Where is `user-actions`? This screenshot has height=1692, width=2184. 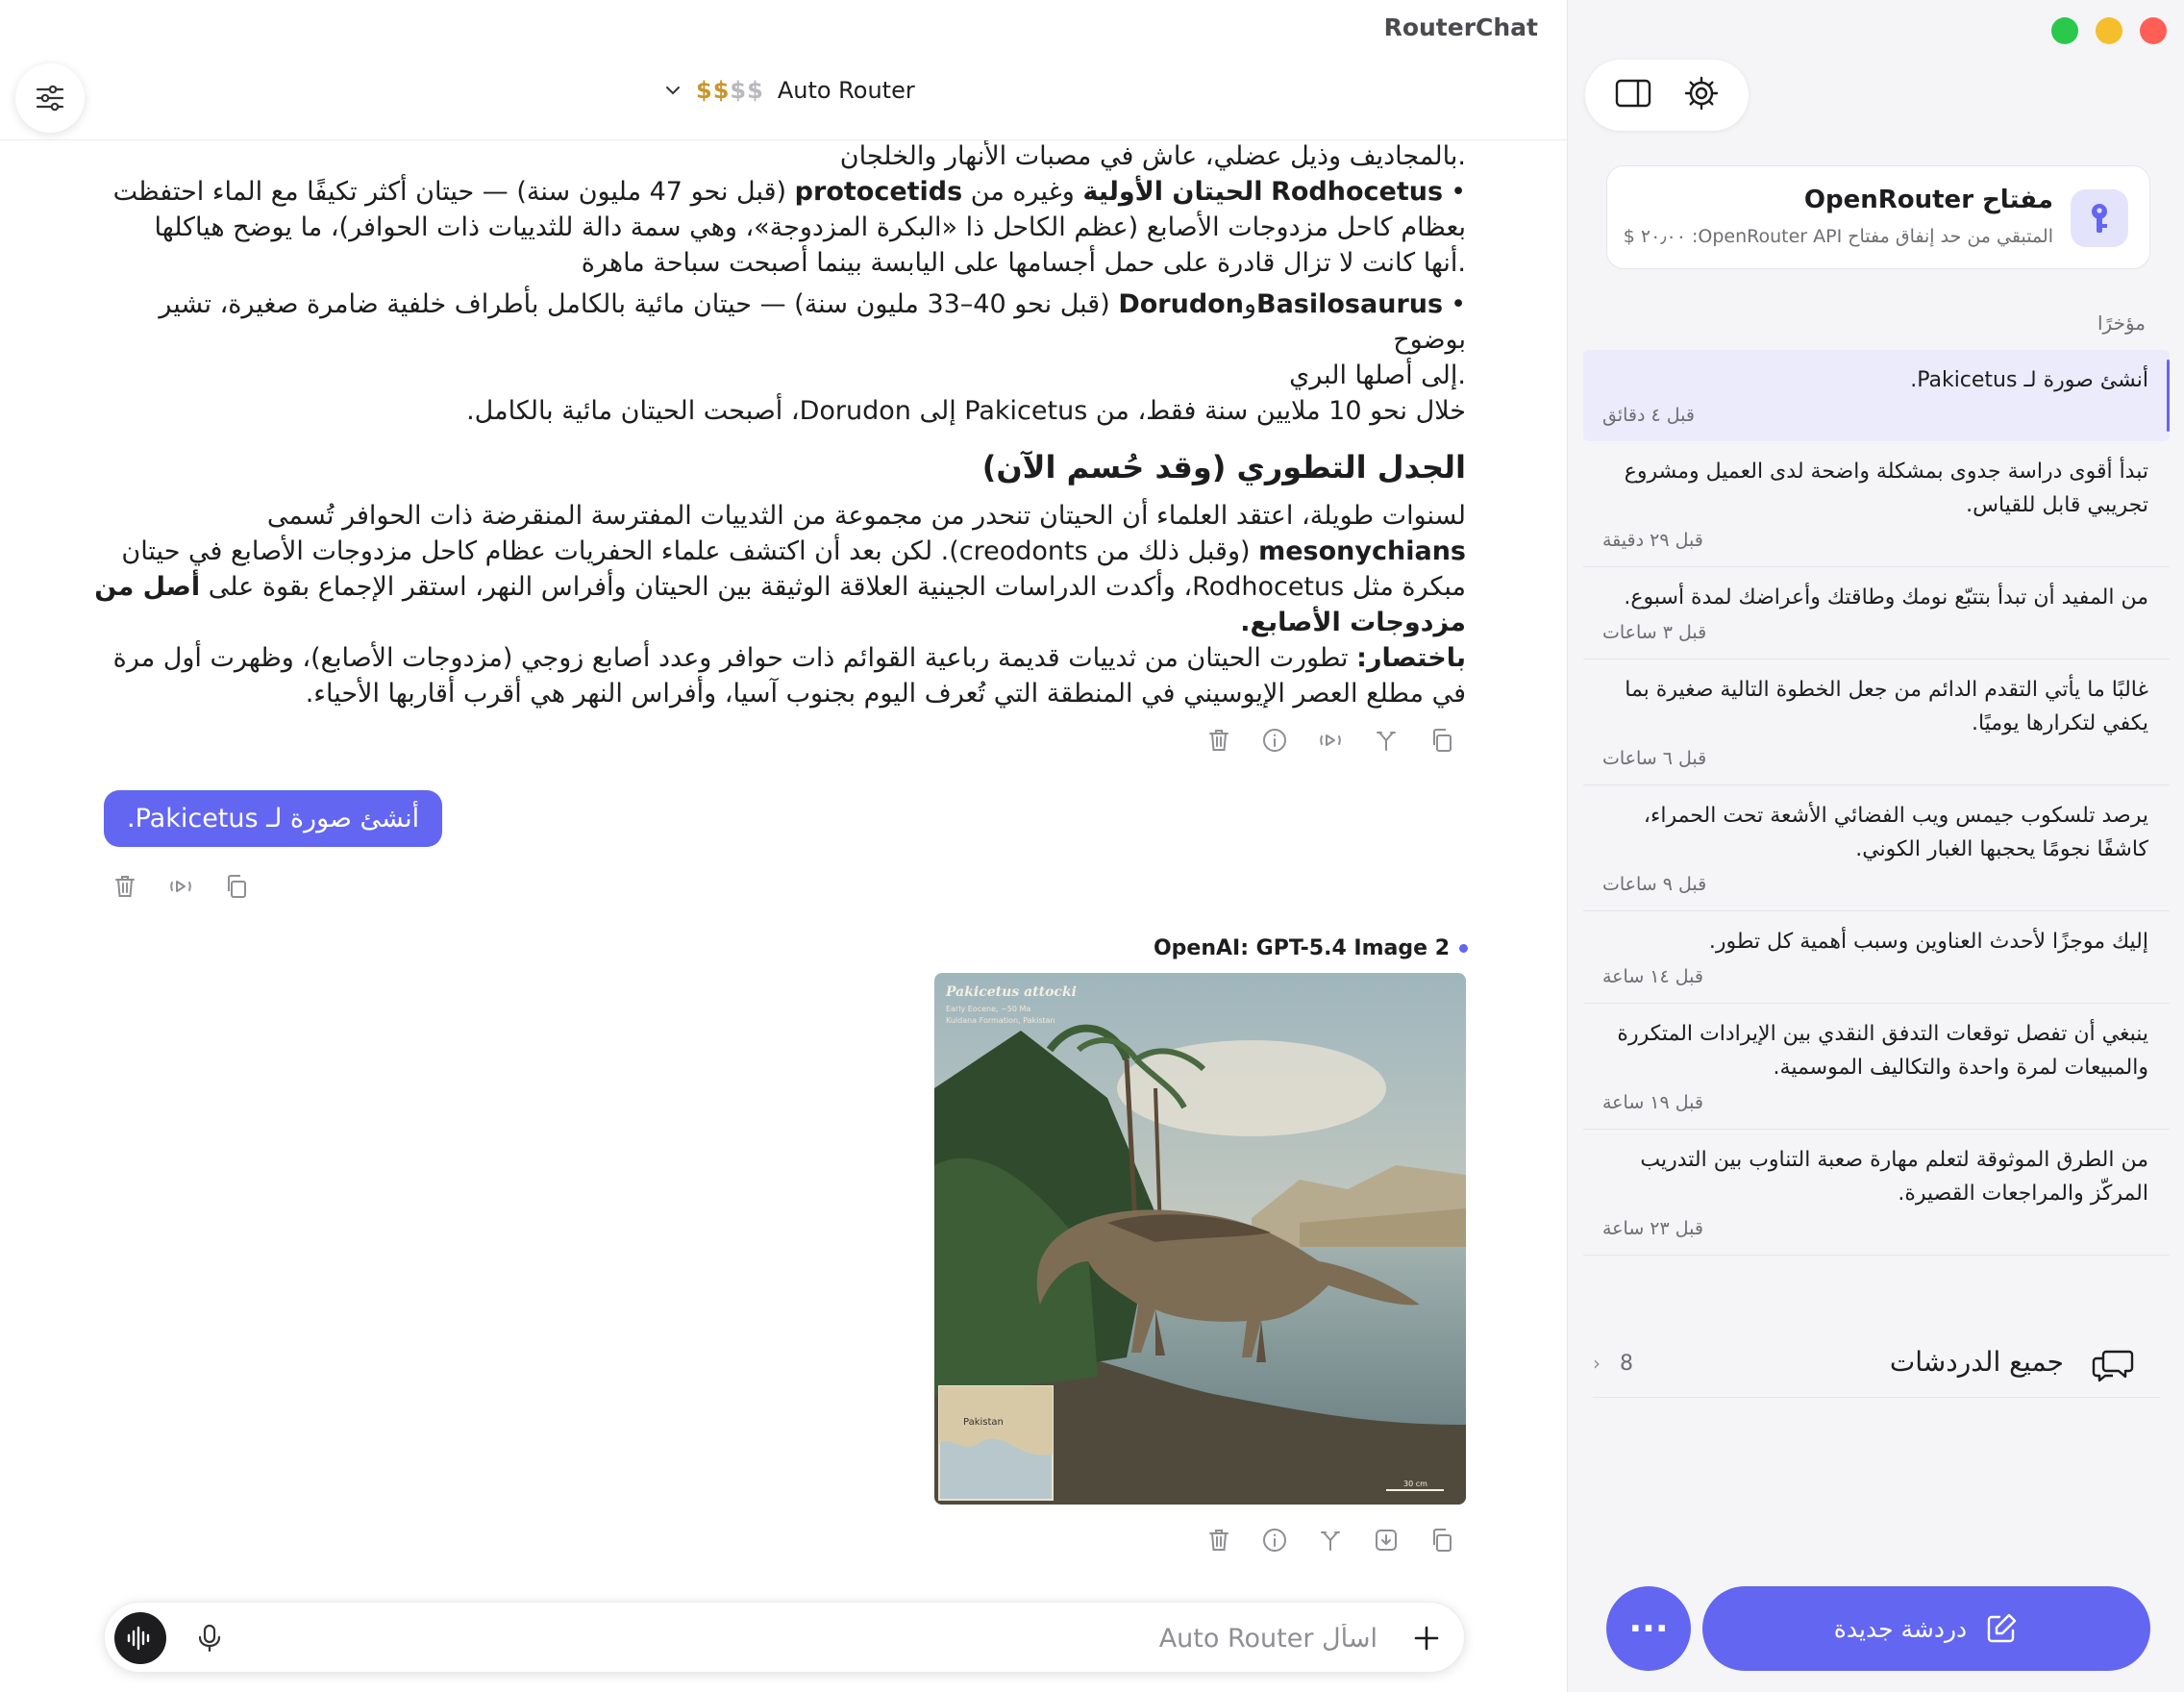 user-actions is located at coordinates (181, 886).